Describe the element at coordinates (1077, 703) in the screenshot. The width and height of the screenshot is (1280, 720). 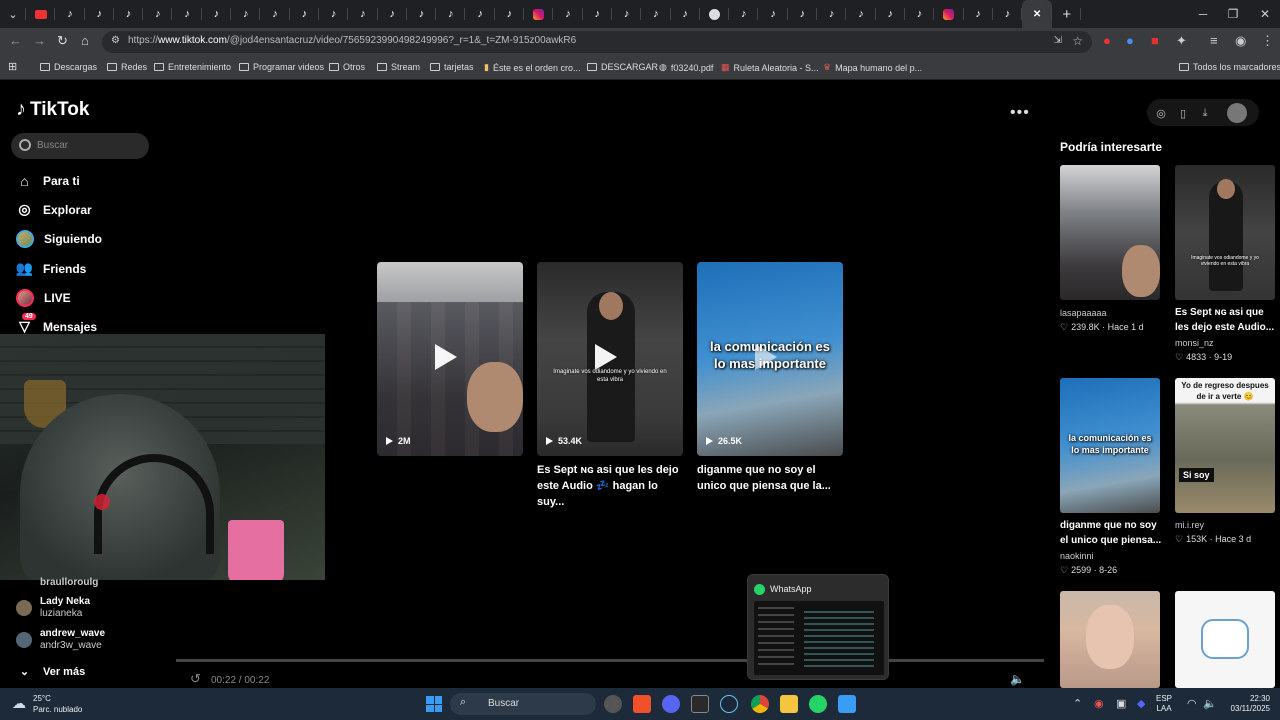
I see `tray-chevron-icon: ⌃` at that location.